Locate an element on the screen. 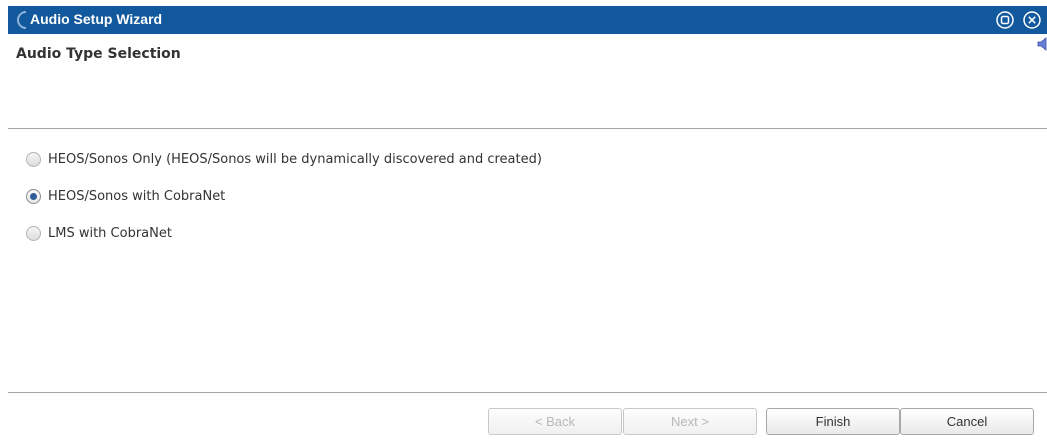  restore-icon is located at coordinates (1005, 20).